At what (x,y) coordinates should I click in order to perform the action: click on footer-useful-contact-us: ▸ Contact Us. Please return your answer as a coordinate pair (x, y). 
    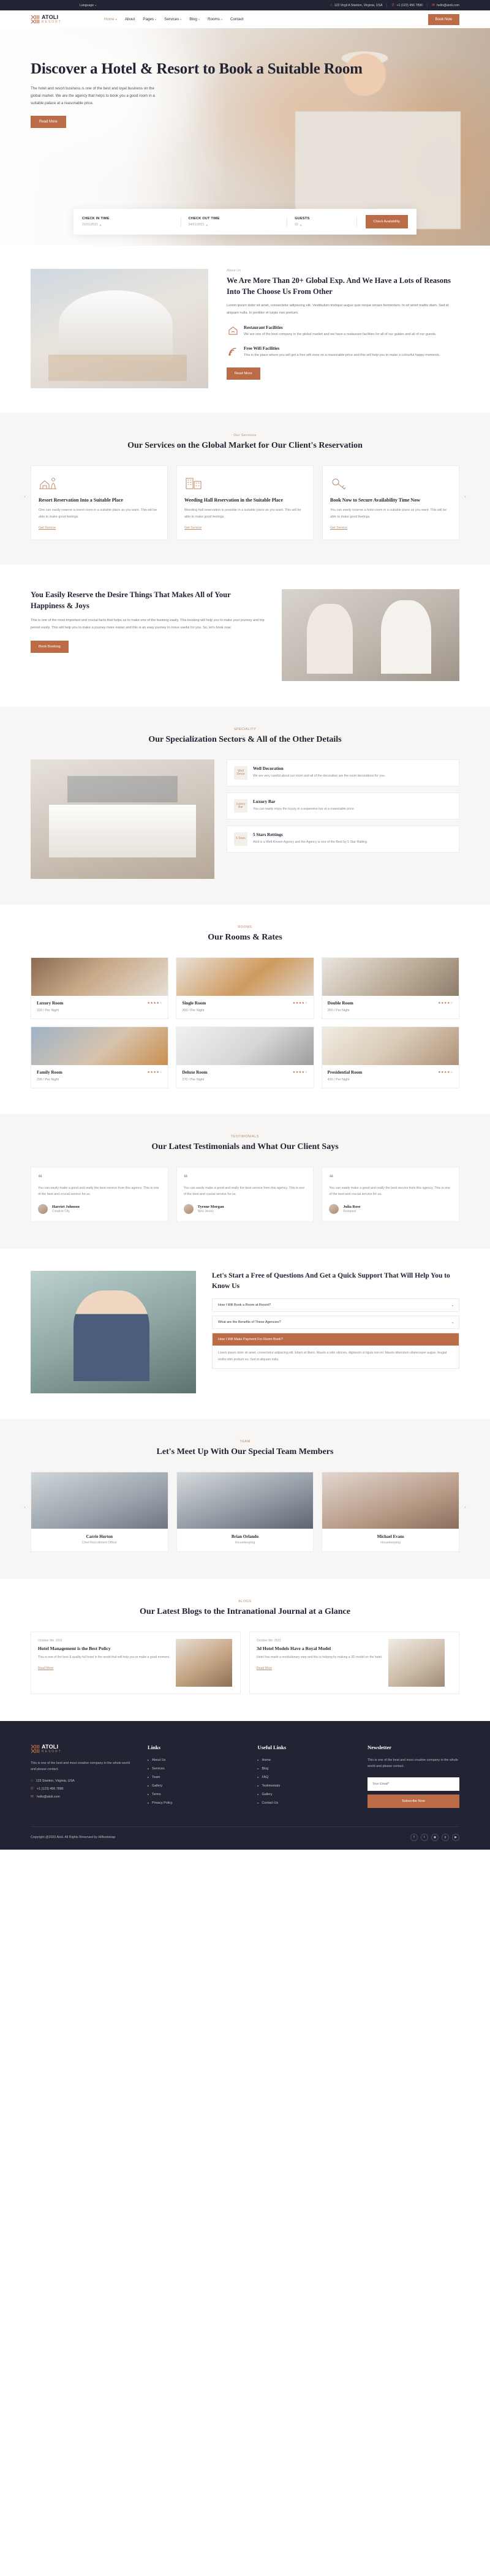
    Looking at the image, I should click on (305, 1803).